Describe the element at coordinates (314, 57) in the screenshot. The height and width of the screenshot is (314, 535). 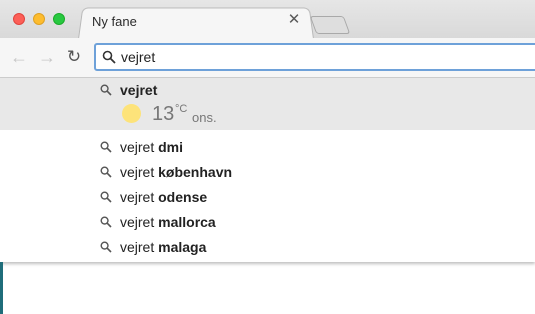
I see `address-bar: vejret` at that location.